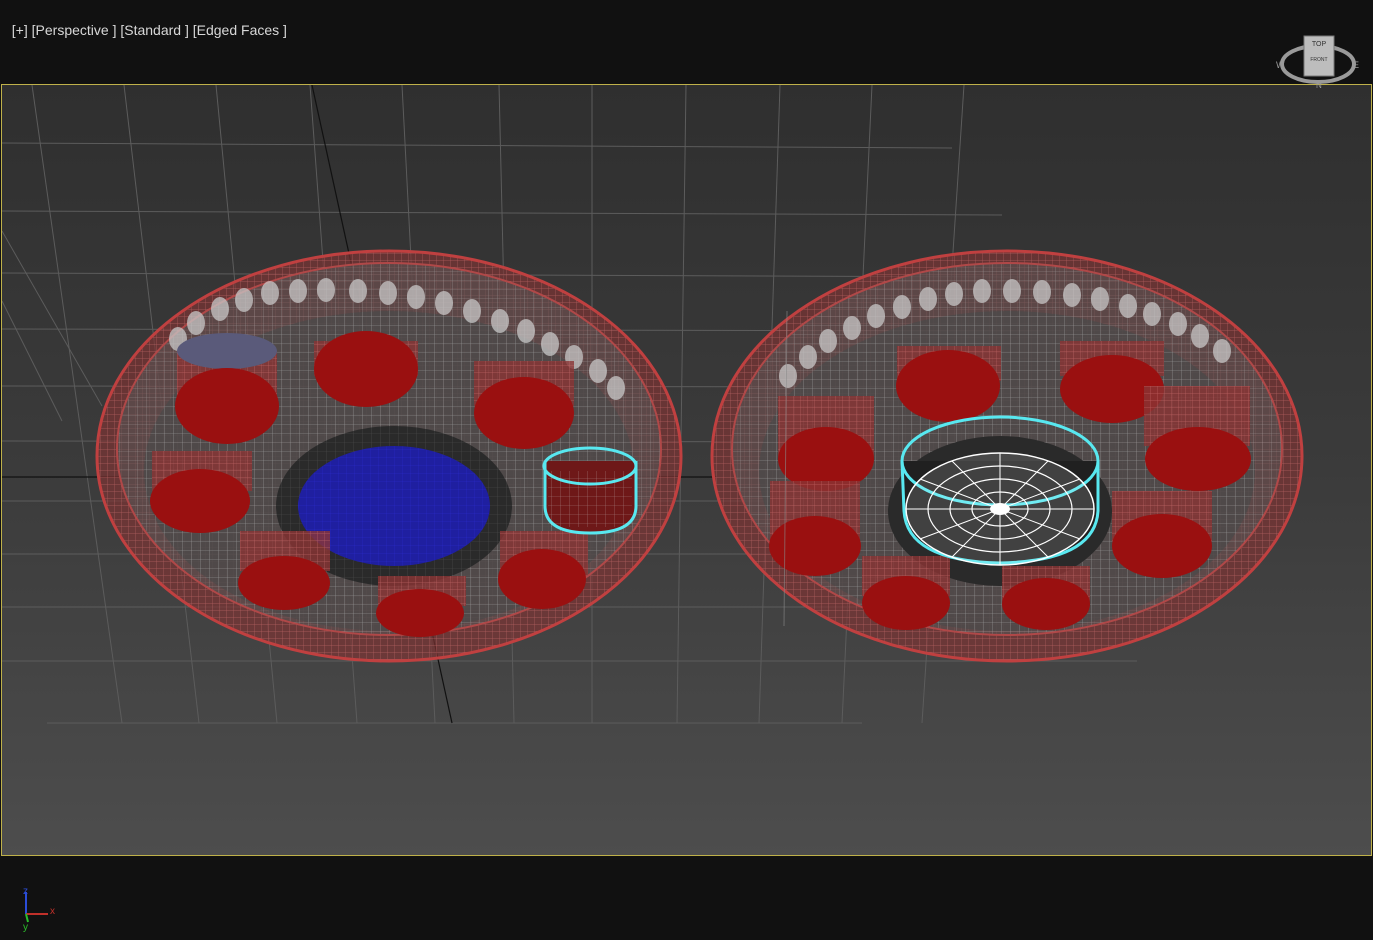  Describe the element at coordinates (1319, 85) in the screenshot. I see `compass-north: N` at that location.